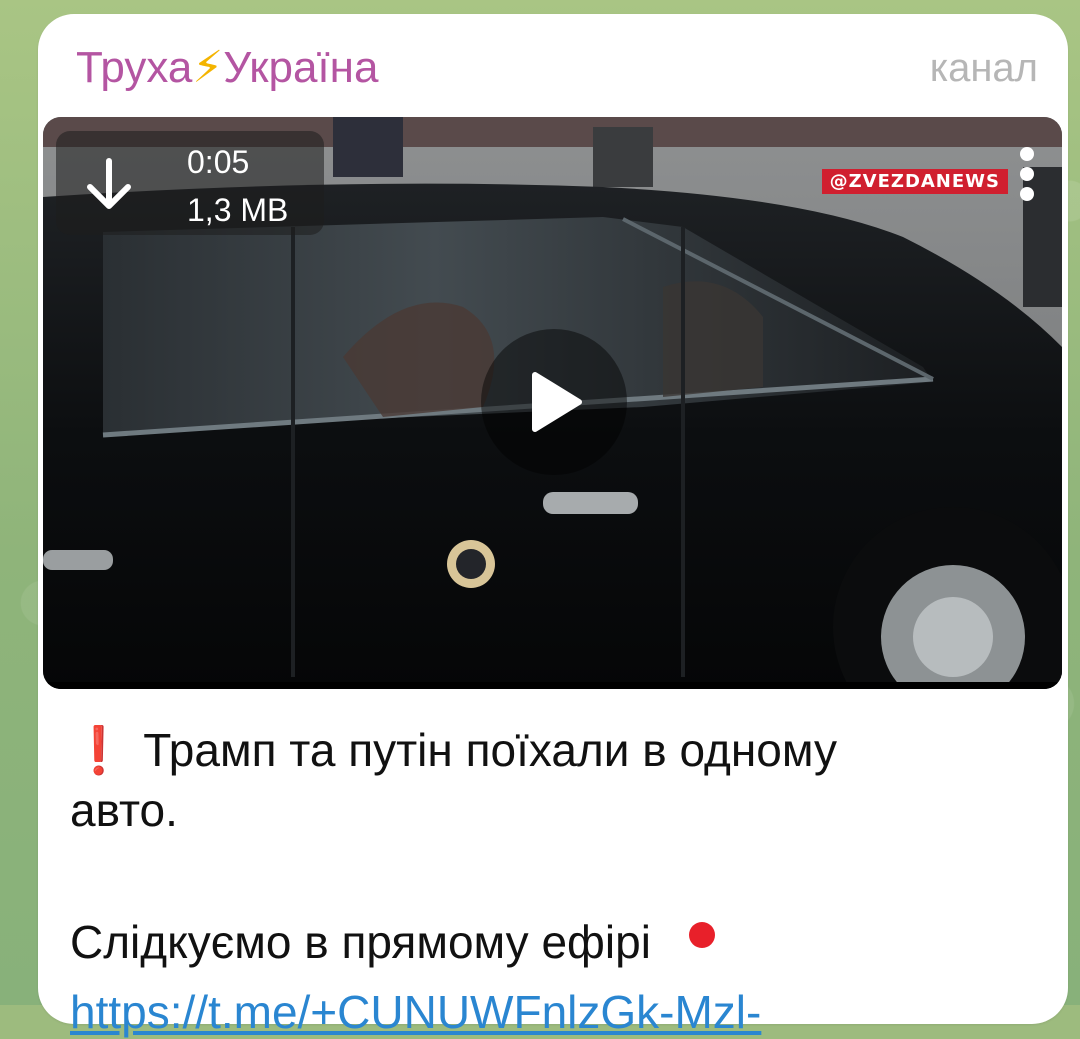 The width and height of the screenshot is (1080, 1039). What do you see at coordinates (218, 162) in the screenshot?
I see `video-duration: 0:05` at bounding box center [218, 162].